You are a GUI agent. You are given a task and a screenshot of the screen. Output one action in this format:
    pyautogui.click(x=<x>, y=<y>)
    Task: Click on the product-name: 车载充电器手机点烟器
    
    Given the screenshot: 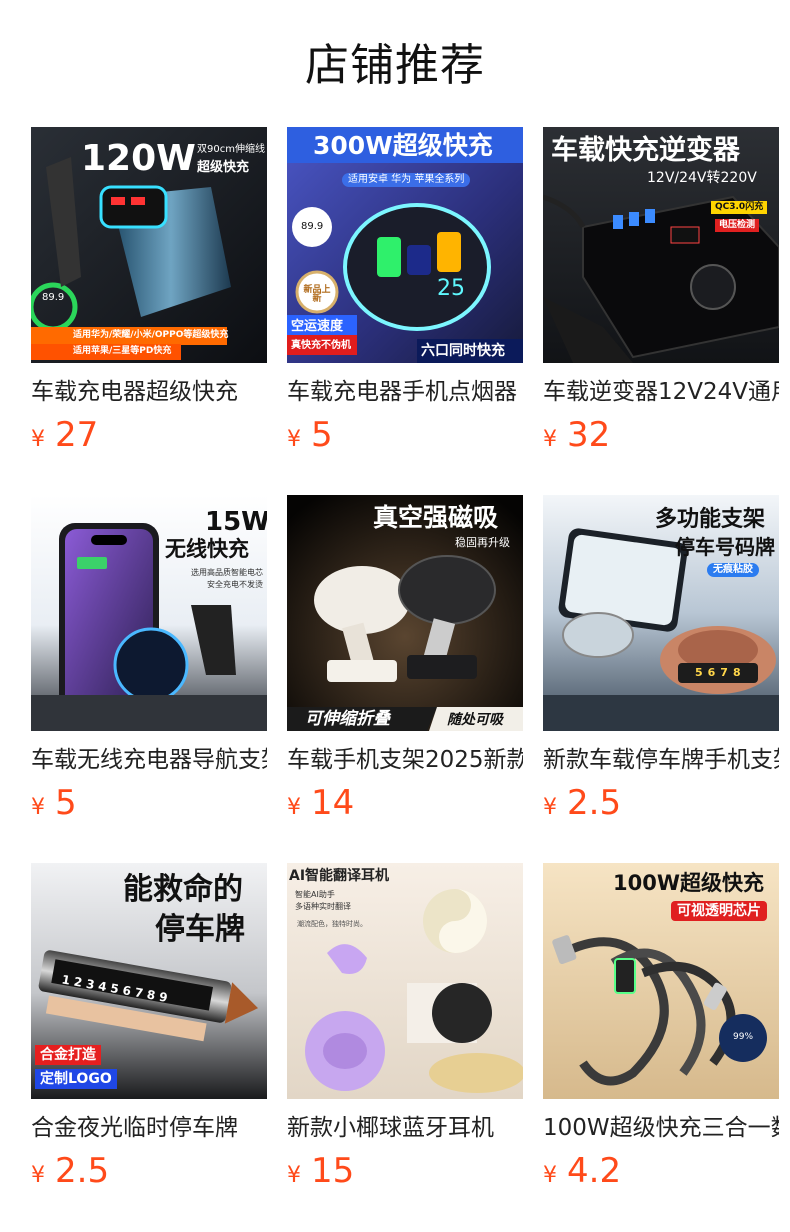 What is the action you would take?
    pyautogui.click(x=405, y=392)
    